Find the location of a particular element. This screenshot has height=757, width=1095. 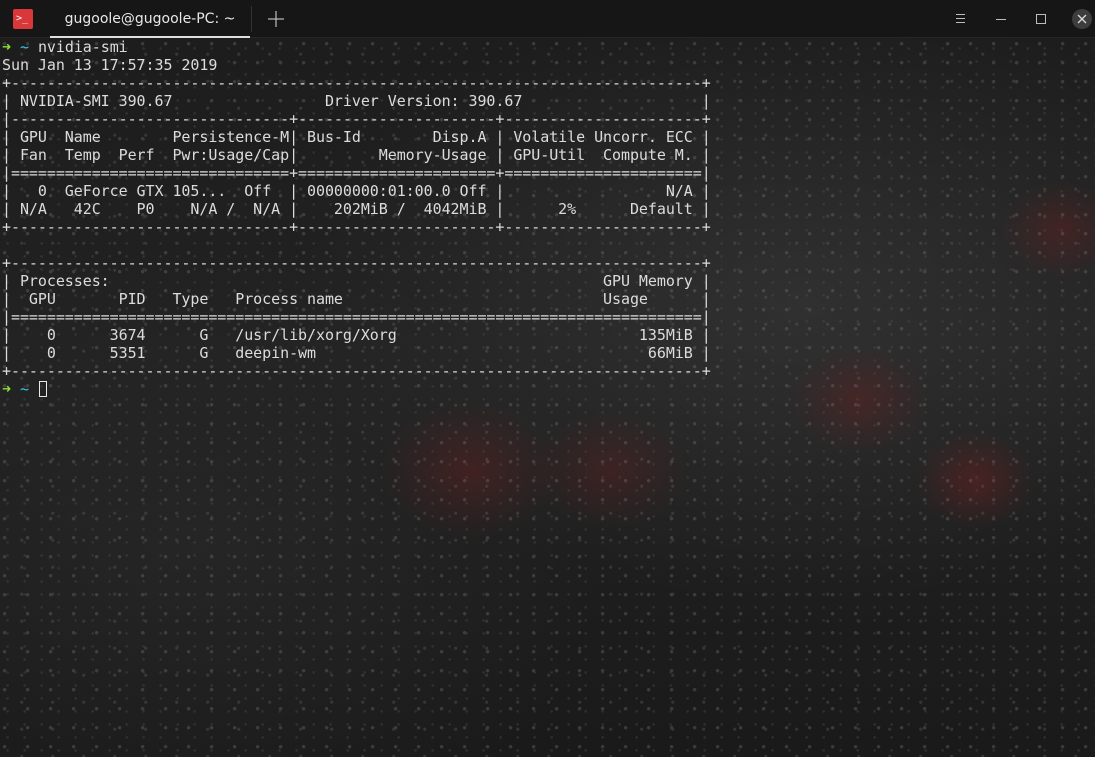

maximize-button is located at coordinates (1041, 19).